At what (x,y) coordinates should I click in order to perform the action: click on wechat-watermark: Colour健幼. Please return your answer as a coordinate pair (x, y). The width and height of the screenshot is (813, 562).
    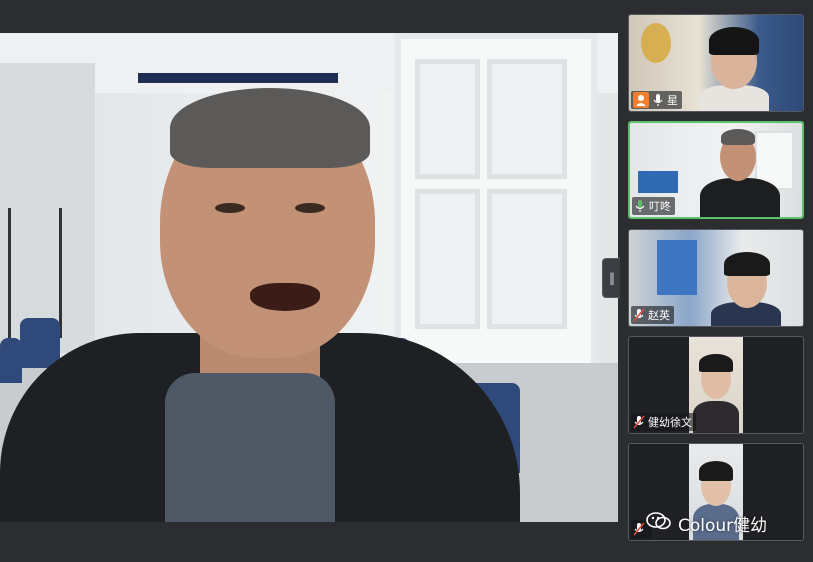
    Looking at the image, I should click on (706, 523).